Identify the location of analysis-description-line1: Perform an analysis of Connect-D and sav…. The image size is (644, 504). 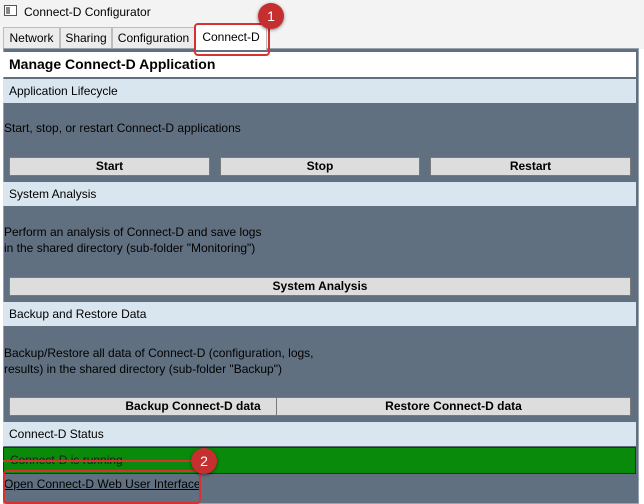
(133, 232).